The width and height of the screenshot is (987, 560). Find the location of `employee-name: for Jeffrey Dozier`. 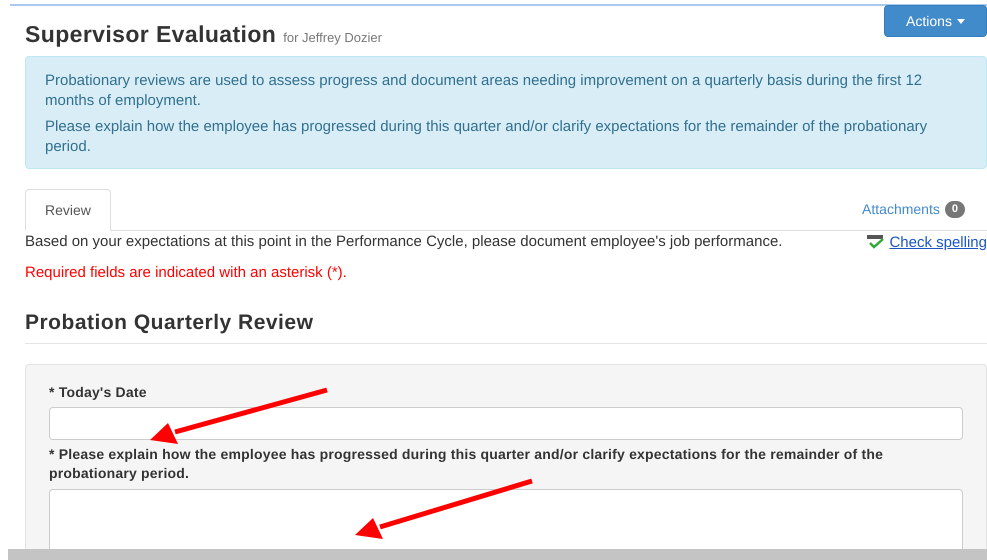

employee-name: for Jeffrey Dozier is located at coordinates (332, 38).